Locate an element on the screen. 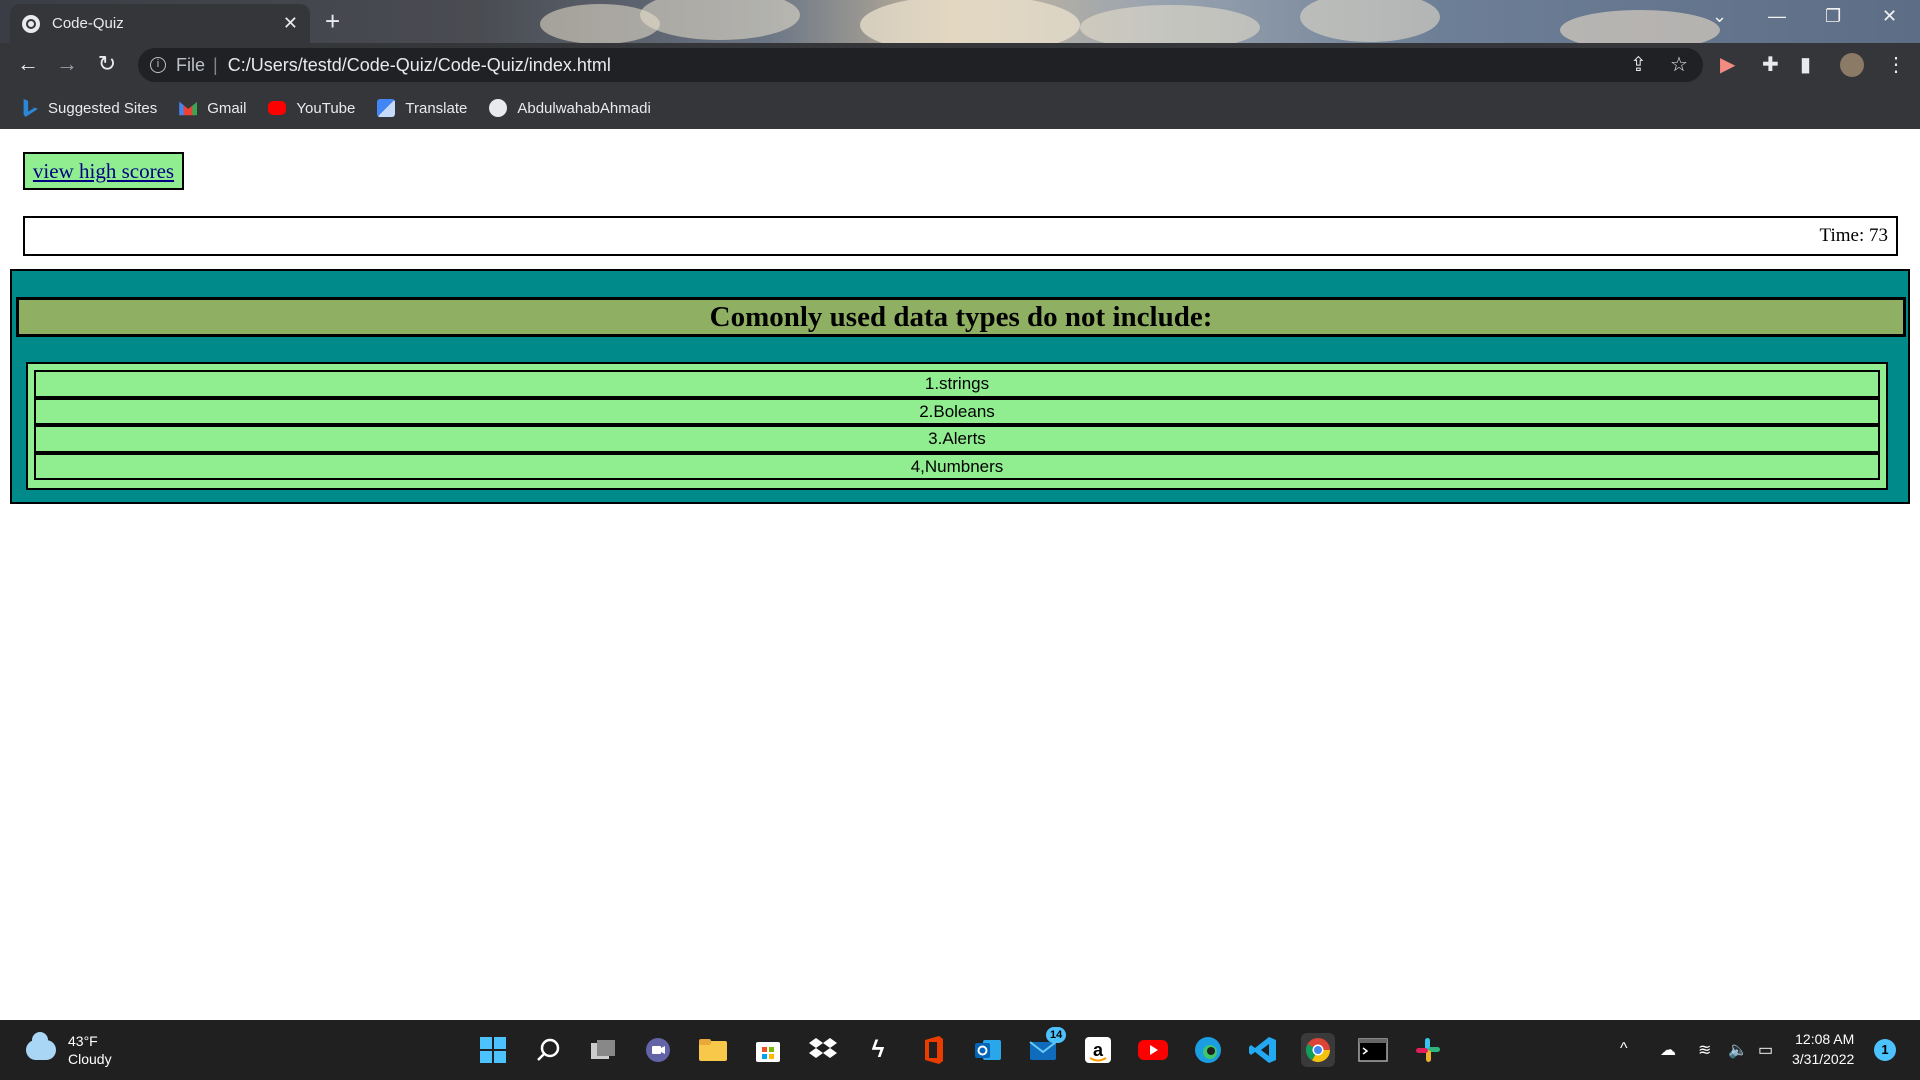 The image size is (1920, 1080). clock: 12:08 AM 3/31/2022 is located at coordinates (1823, 1049).